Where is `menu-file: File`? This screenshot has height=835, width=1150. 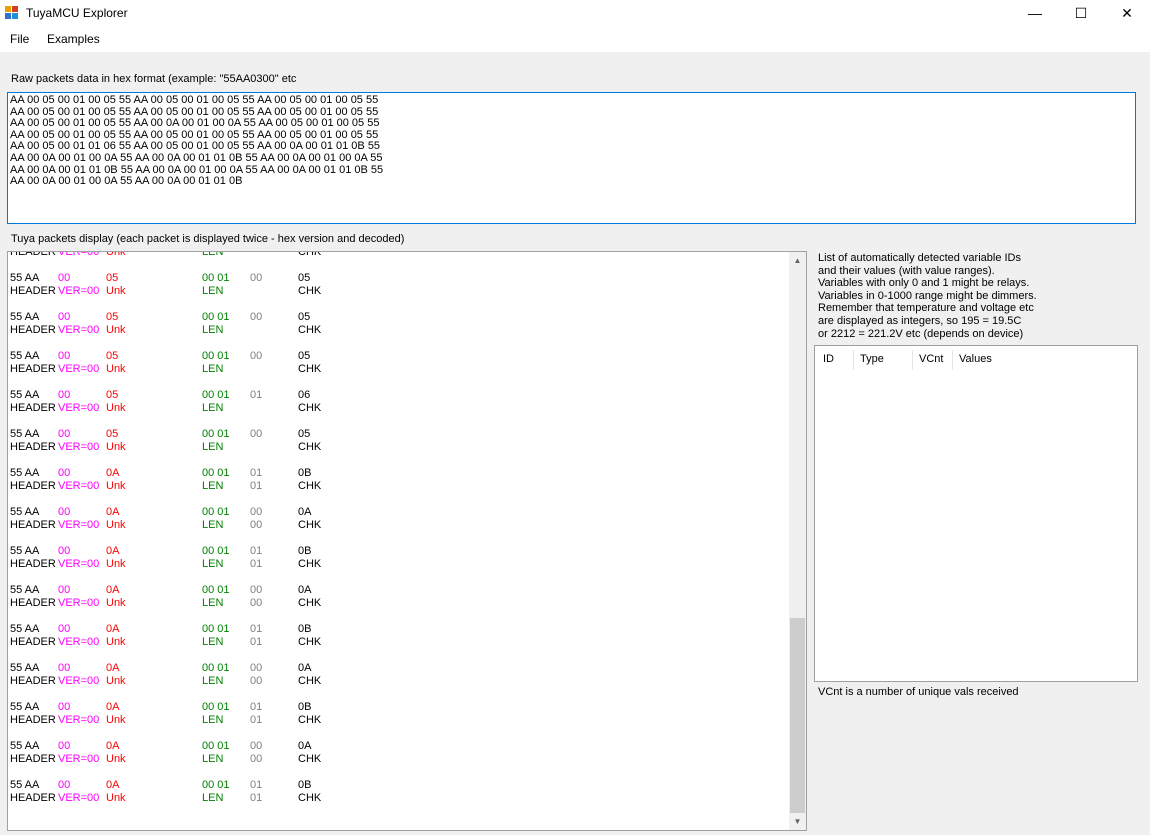
menu-file: File is located at coordinates (19, 39).